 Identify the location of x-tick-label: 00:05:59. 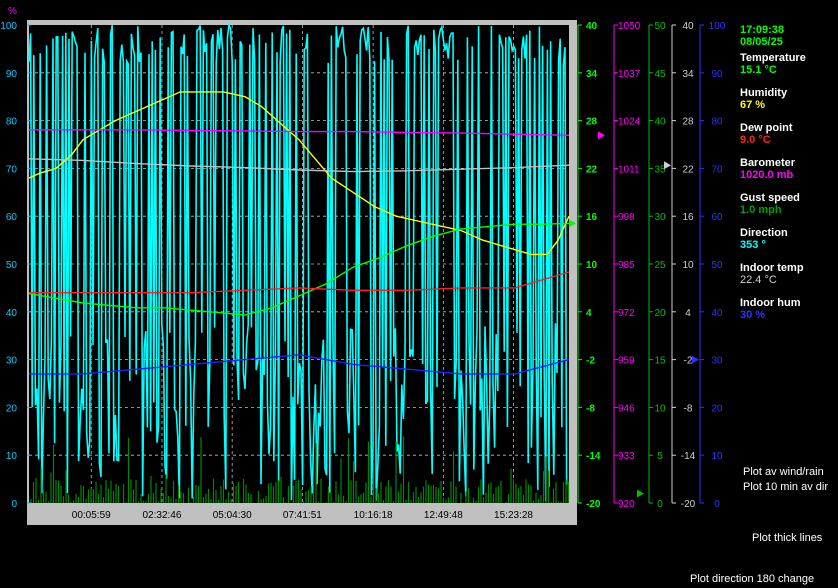
(91, 515).